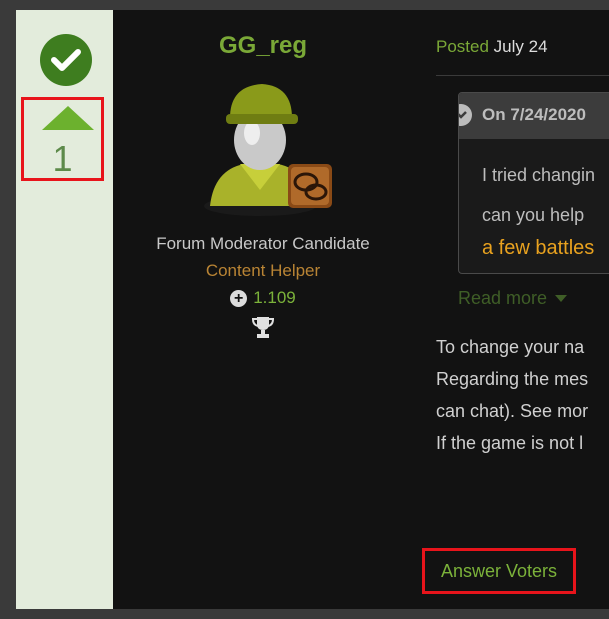  What do you see at coordinates (465, 115) in the screenshot?
I see `chevron-down-icon` at bounding box center [465, 115].